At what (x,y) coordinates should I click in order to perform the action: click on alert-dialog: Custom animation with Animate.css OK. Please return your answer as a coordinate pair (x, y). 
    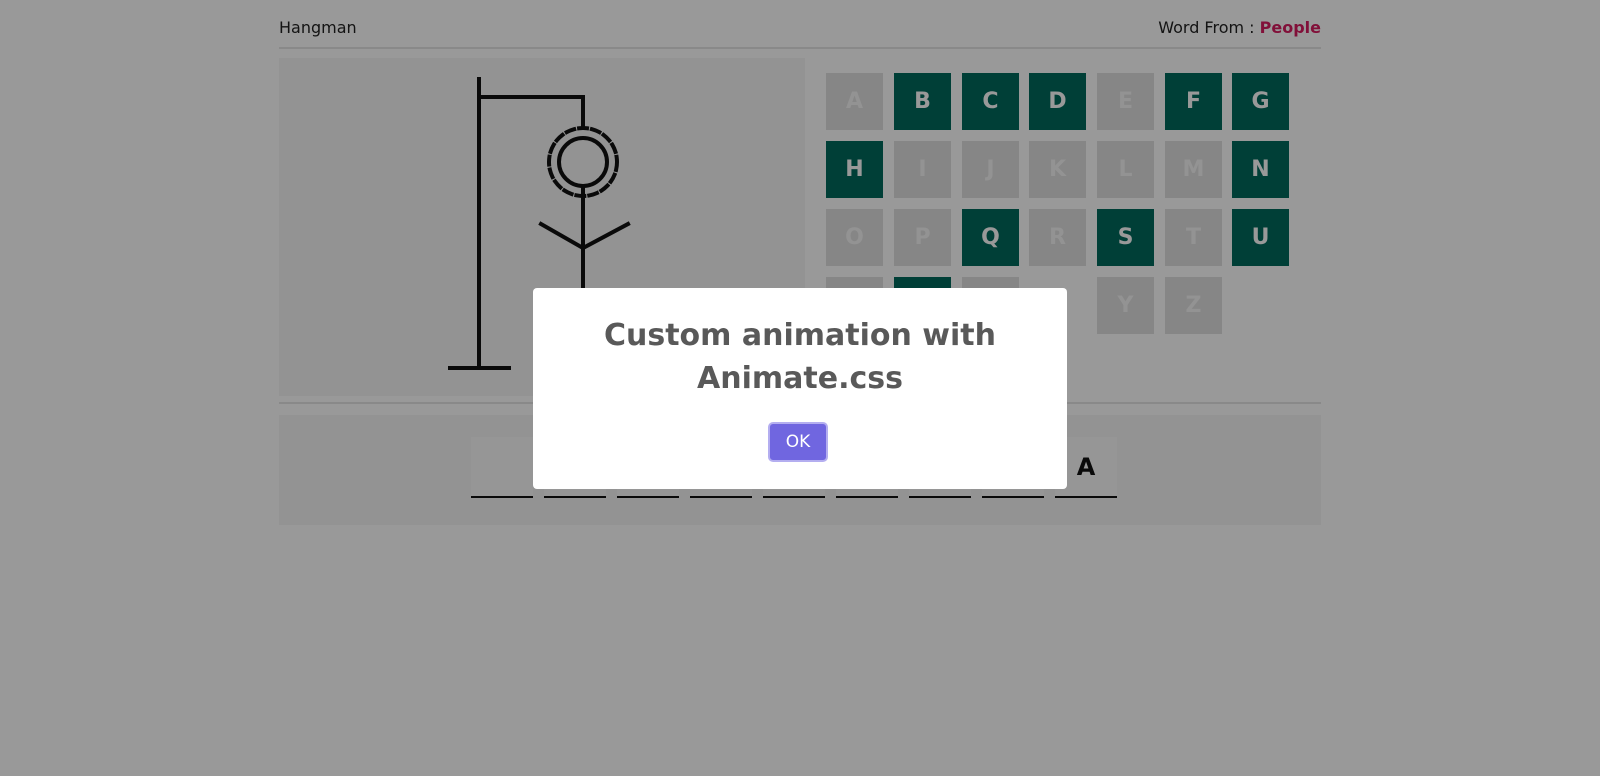
    Looking at the image, I should click on (800, 388).